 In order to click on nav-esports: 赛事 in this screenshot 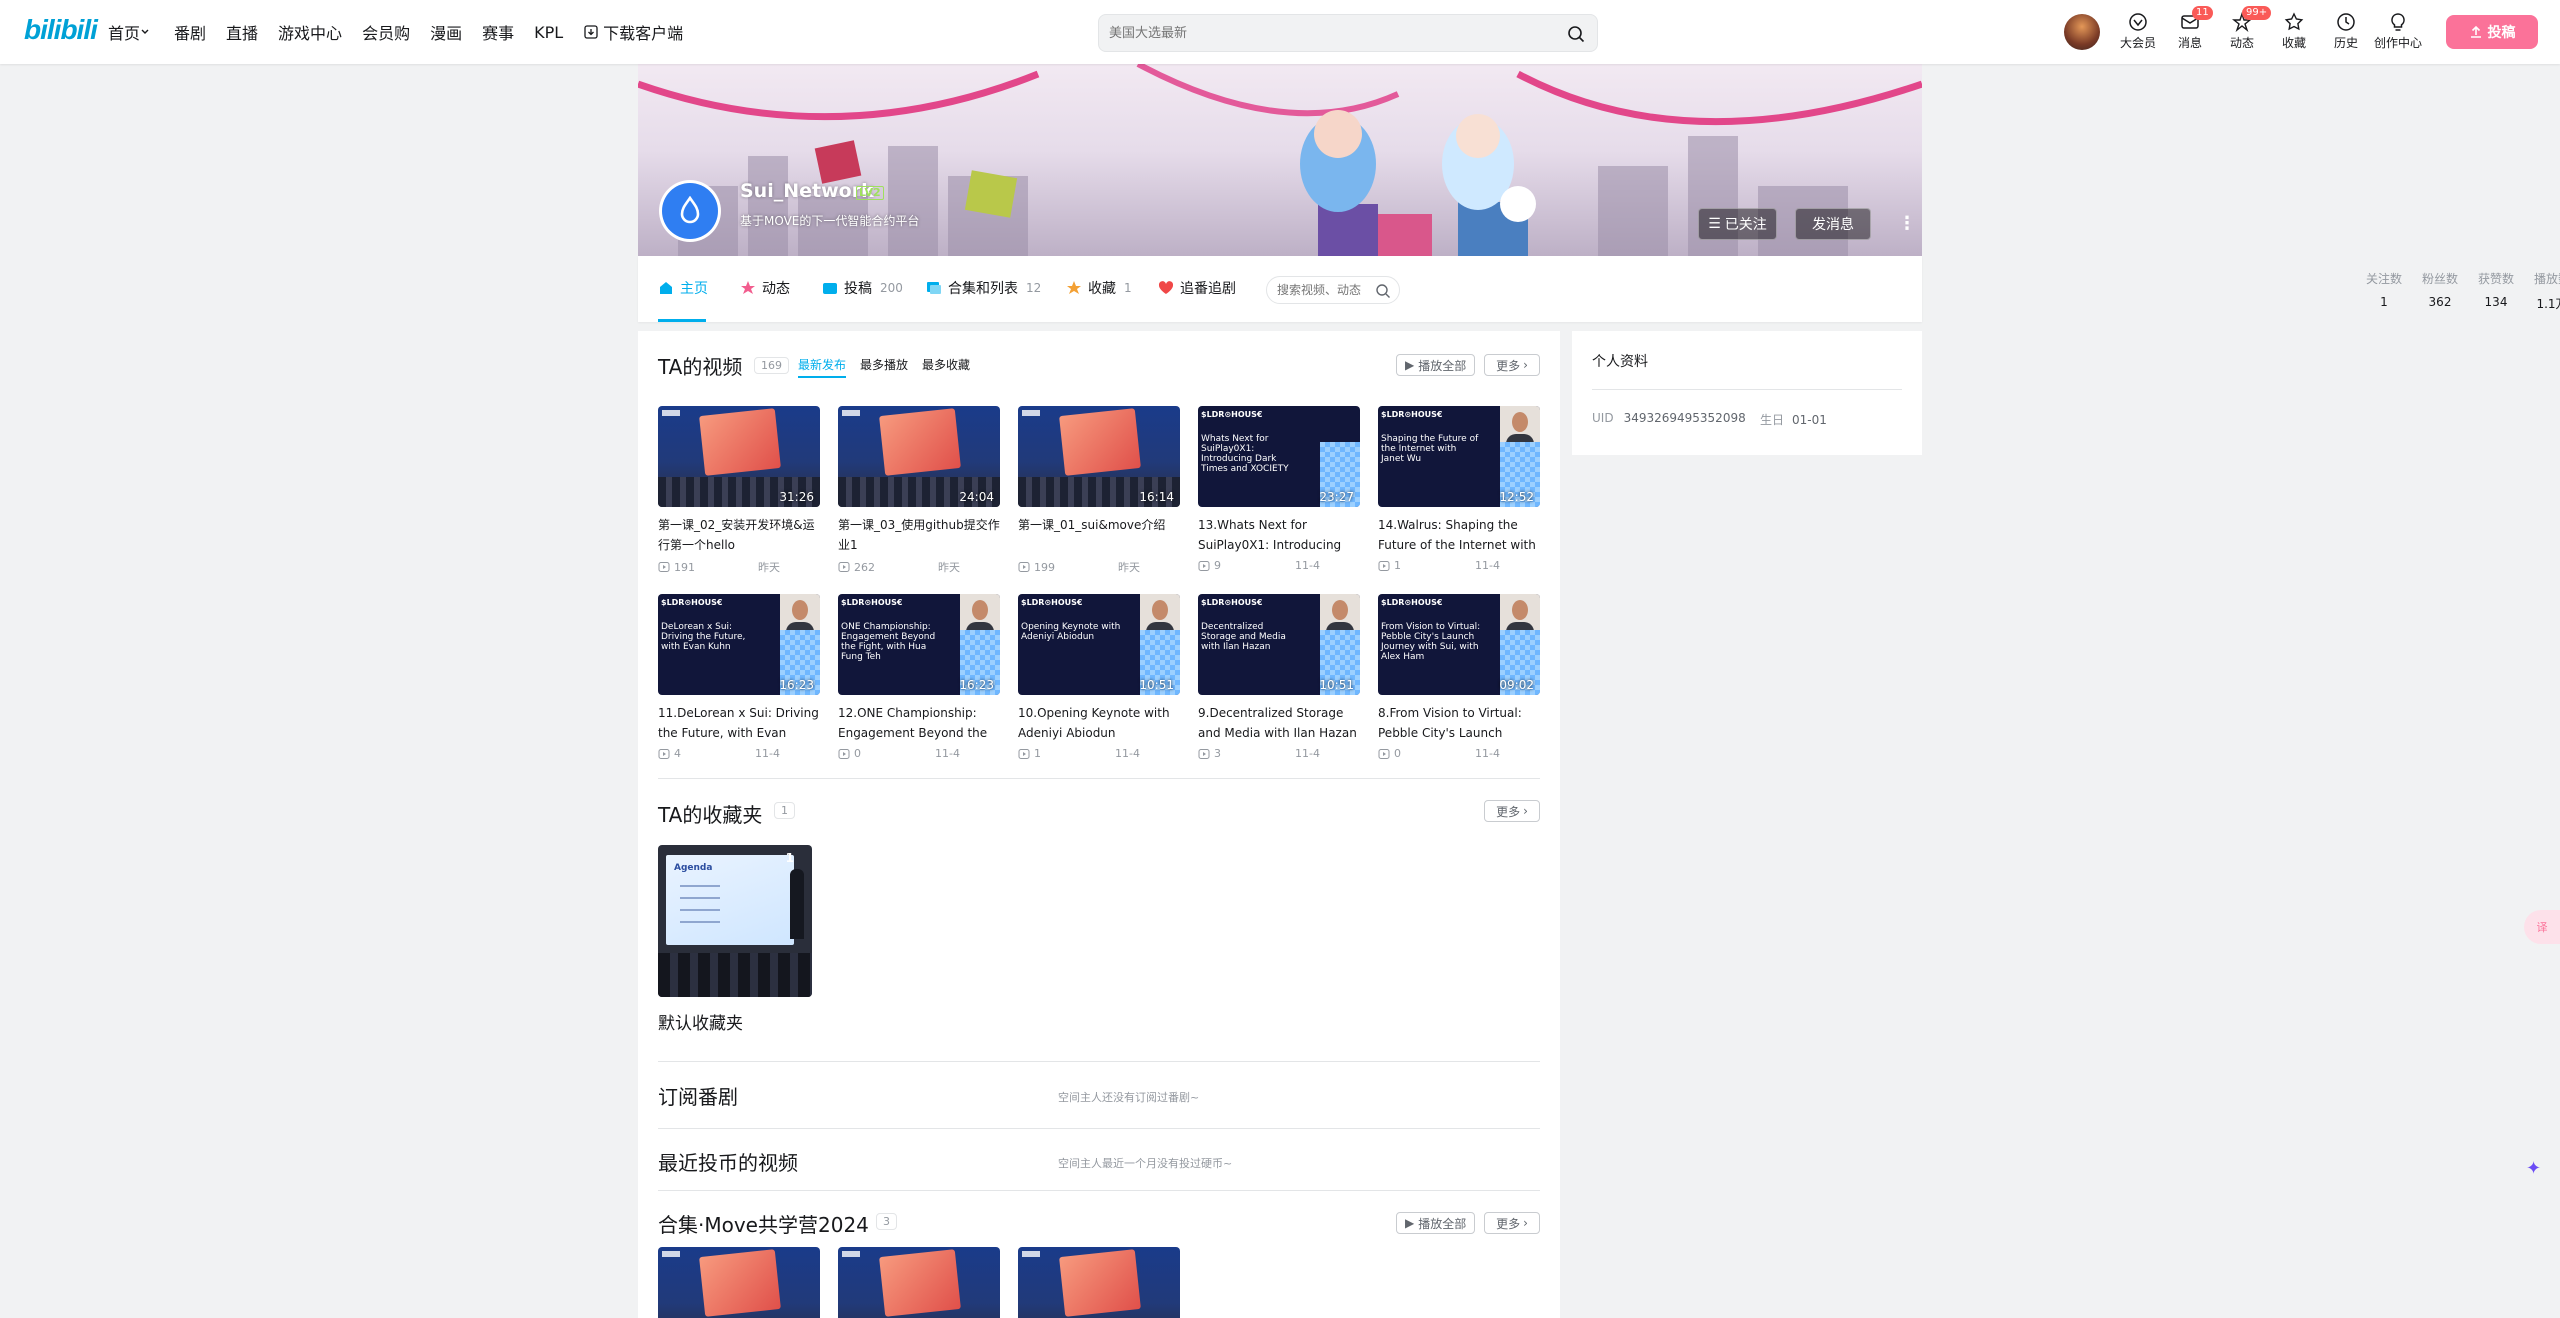, I will do `click(498, 32)`.